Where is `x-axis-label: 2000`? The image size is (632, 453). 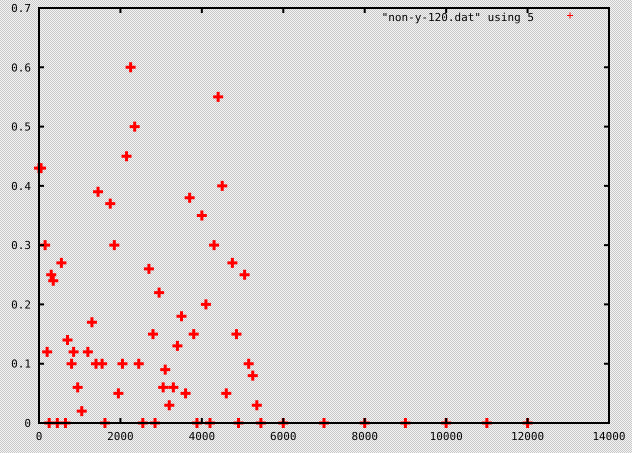
x-axis-label: 2000 is located at coordinates (120, 436).